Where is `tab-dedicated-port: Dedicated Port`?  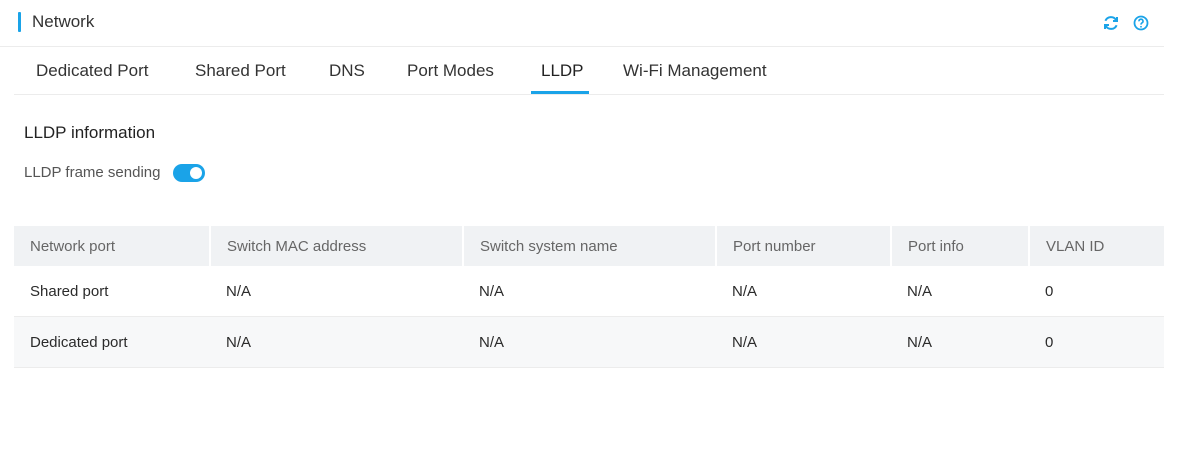 tab-dedicated-port: Dedicated Port is located at coordinates (92, 71).